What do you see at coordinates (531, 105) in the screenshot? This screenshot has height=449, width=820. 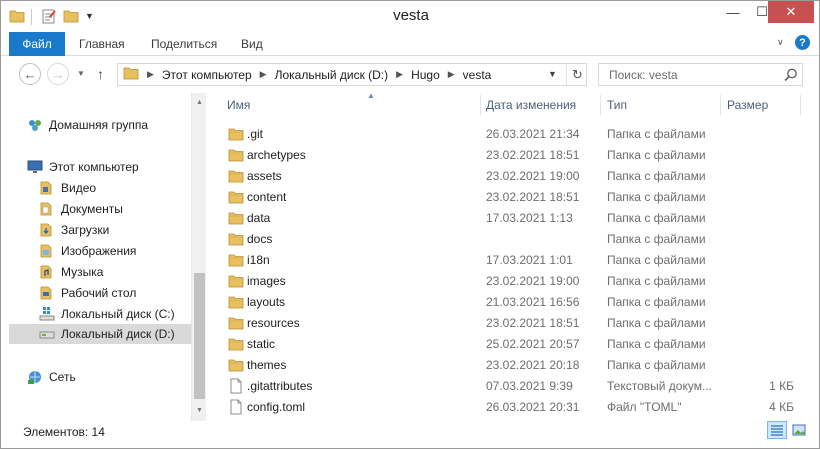 I see `column-header-date: Дата изменения` at bounding box center [531, 105].